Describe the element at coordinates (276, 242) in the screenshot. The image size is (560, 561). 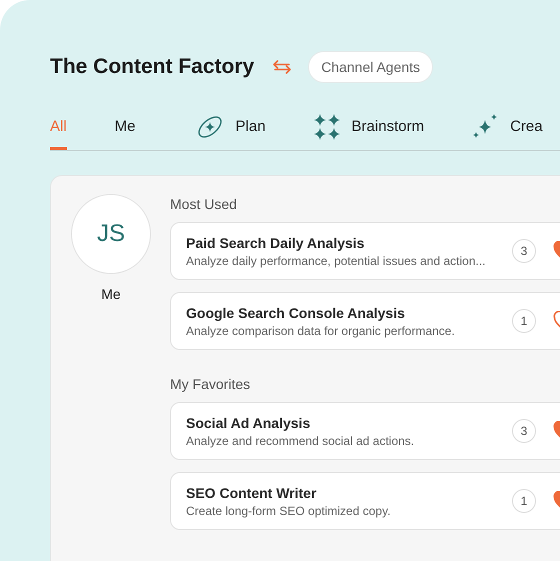
I see `agent-name: Paid Search Daily Analysis` at that location.